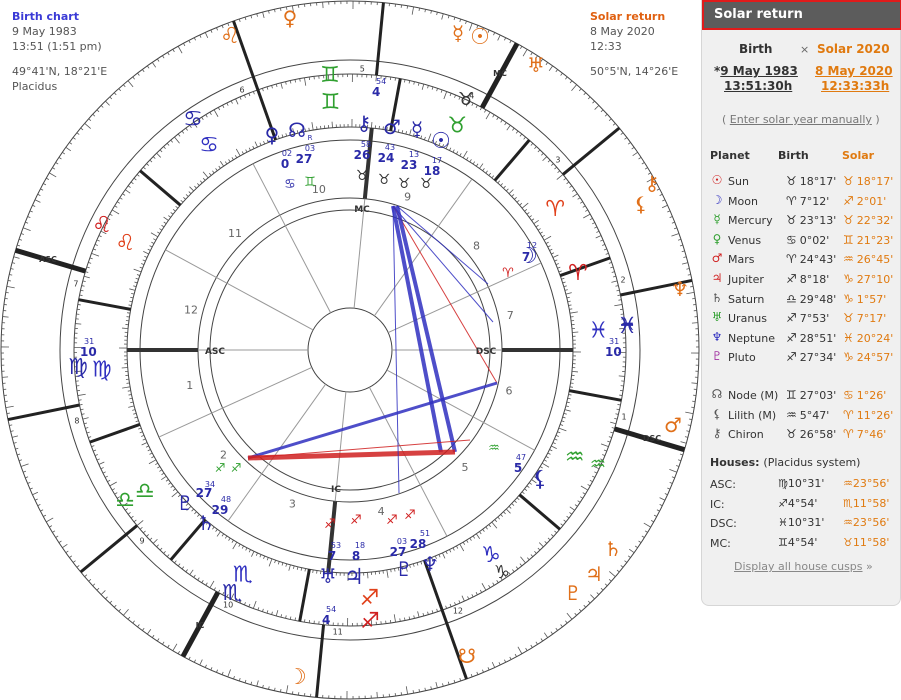  I want to click on paren-close: ), so click(875, 119).